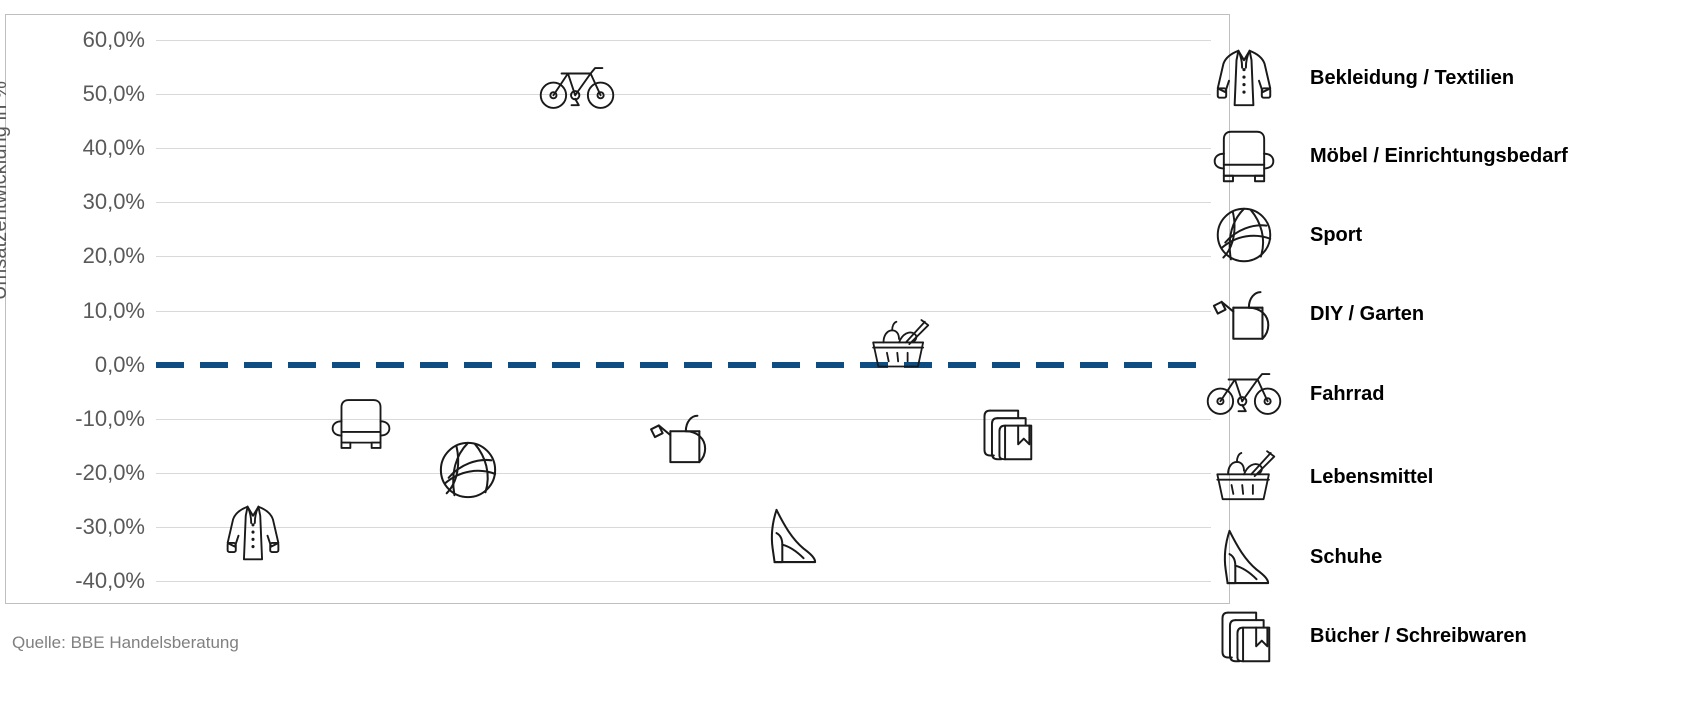 This screenshot has height=728, width=1701. Describe the element at coordinates (119, 364) in the screenshot. I see `y-axis-tick-label: 0,0%` at that location.